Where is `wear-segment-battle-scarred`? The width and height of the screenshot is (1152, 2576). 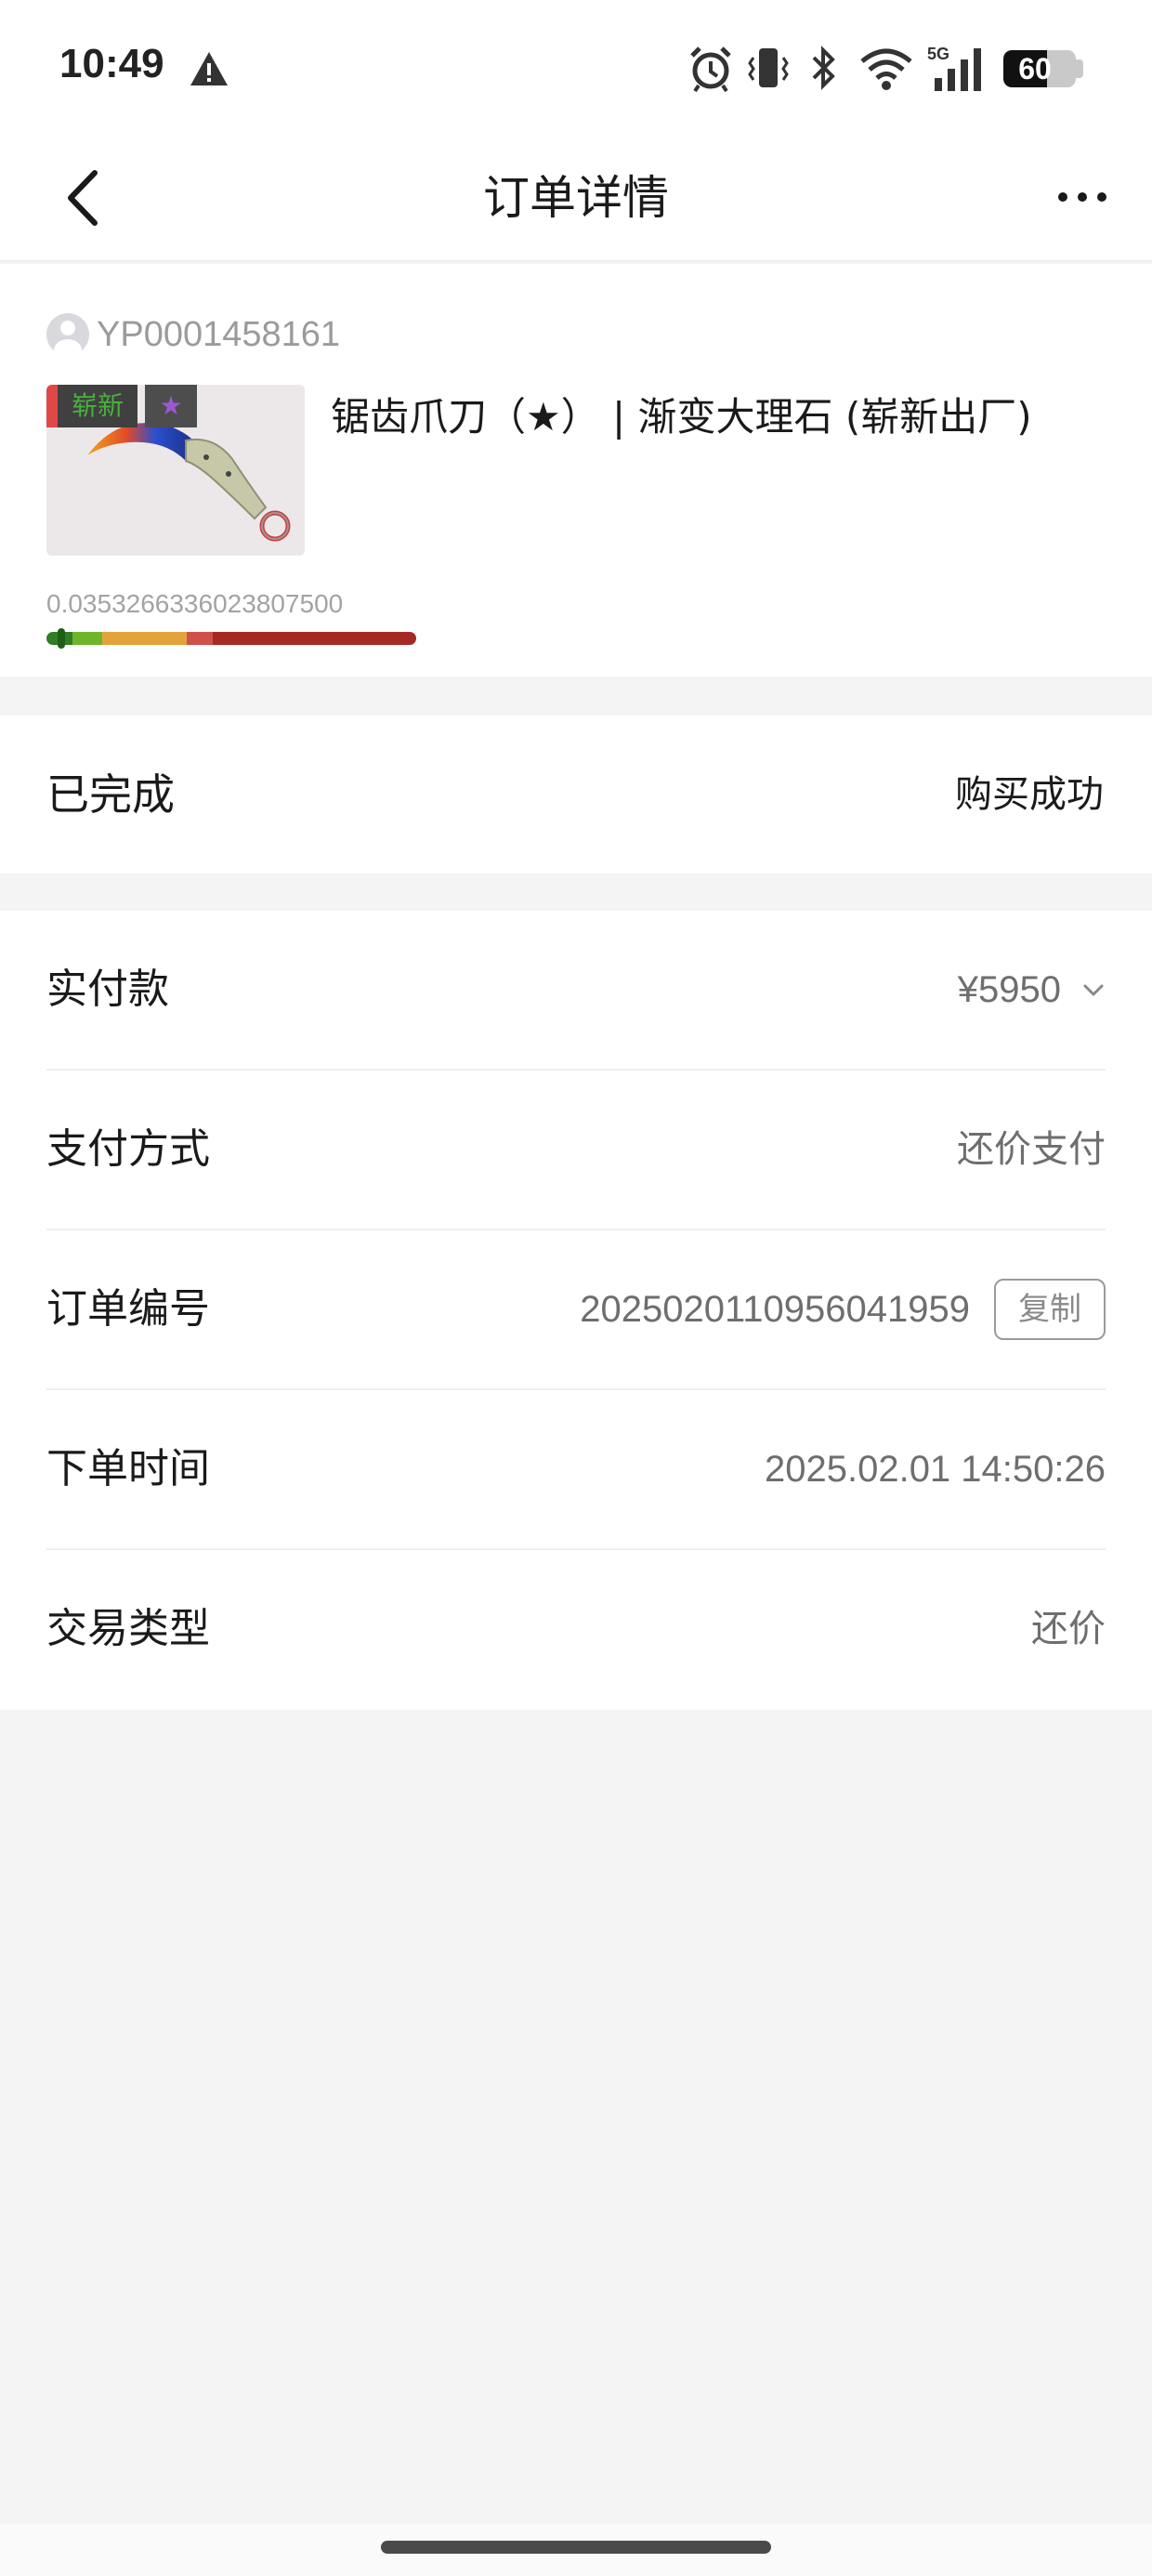
wear-segment-battle-scarred is located at coordinates (314, 638).